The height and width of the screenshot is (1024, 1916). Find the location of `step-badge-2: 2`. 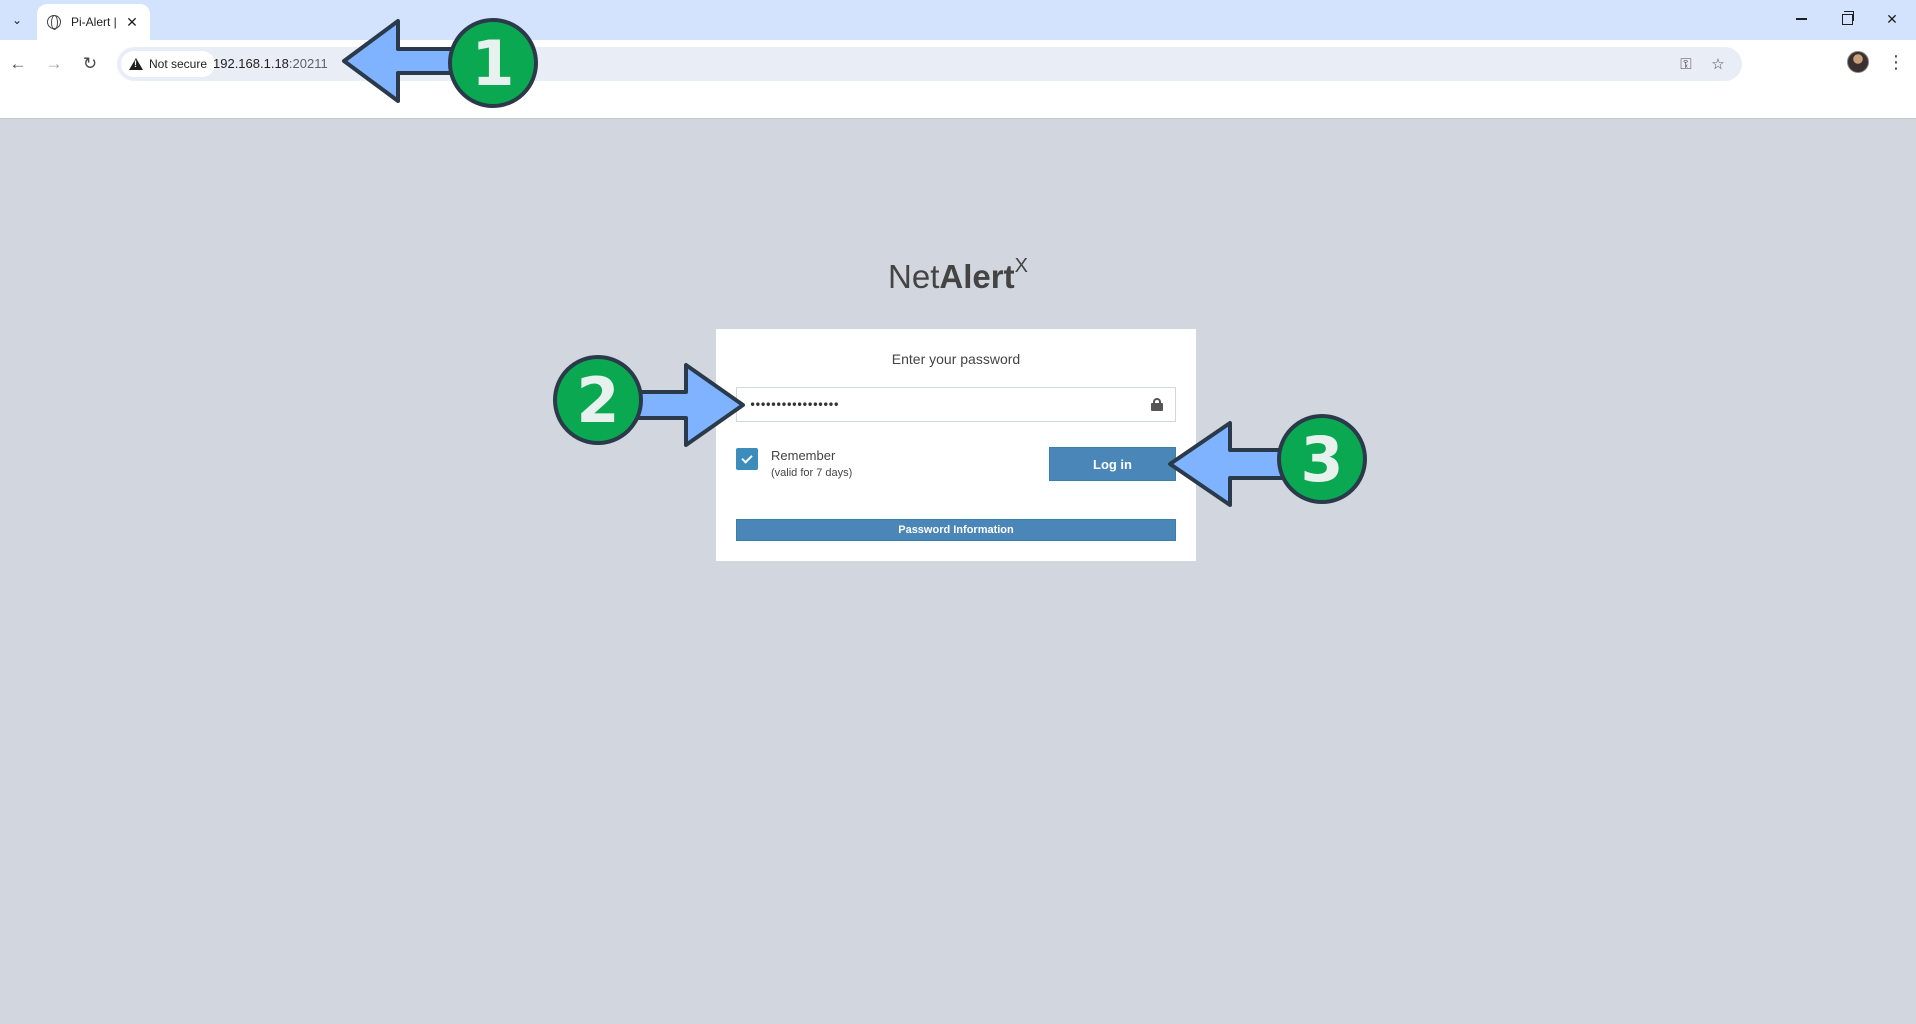

step-badge-2: 2 is located at coordinates (598, 400).